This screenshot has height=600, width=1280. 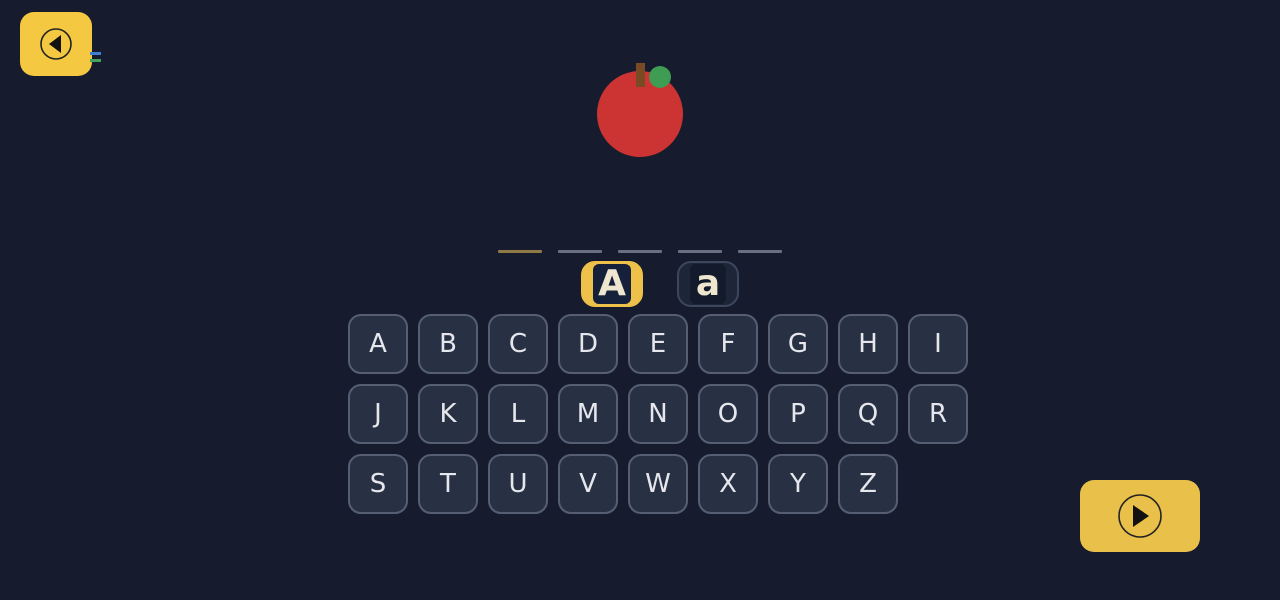 I want to click on apple-icon, so click(x=640, y=110).